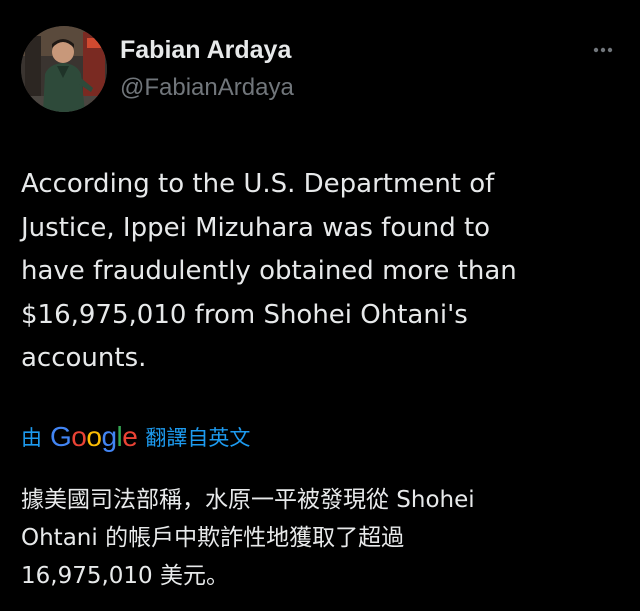  What do you see at coordinates (31, 438) in the screenshot?
I see `translation-prefix: 由` at bounding box center [31, 438].